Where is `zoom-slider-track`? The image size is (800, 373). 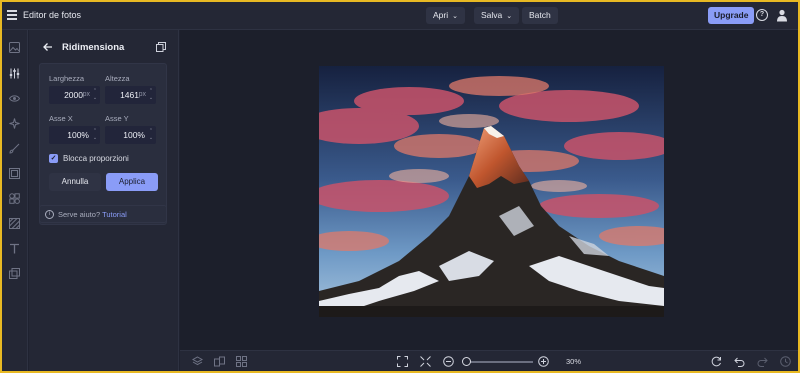 zoom-slider-track is located at coordinates (498, 362).